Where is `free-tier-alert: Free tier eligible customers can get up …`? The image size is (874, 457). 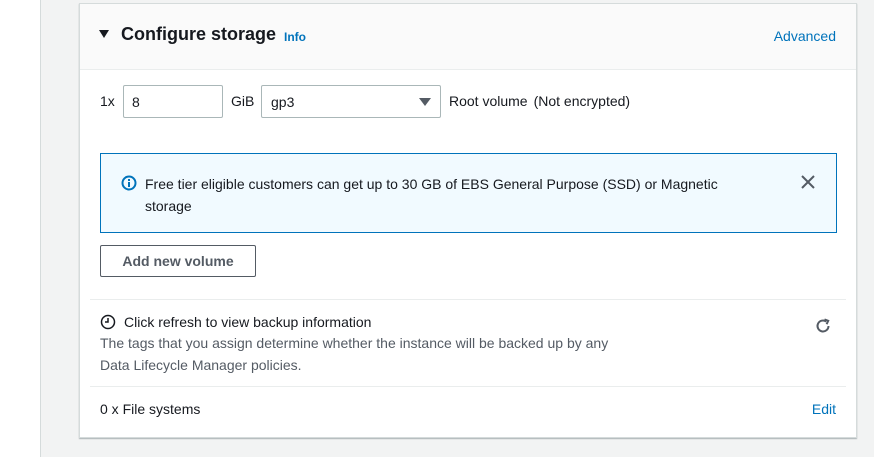
free-tier-alert: Free tier eligible customers can get up … is located at coordinates (468, 193).